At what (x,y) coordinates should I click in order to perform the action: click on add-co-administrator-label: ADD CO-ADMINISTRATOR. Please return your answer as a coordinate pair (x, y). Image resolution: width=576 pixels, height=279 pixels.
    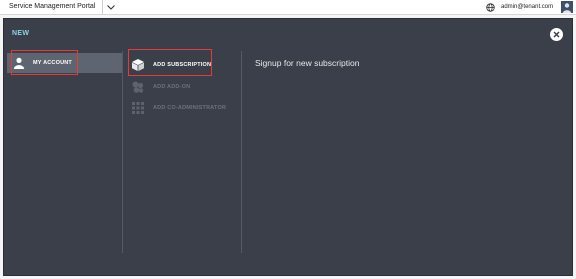
    Looking at the image, I should click on (190, 108).